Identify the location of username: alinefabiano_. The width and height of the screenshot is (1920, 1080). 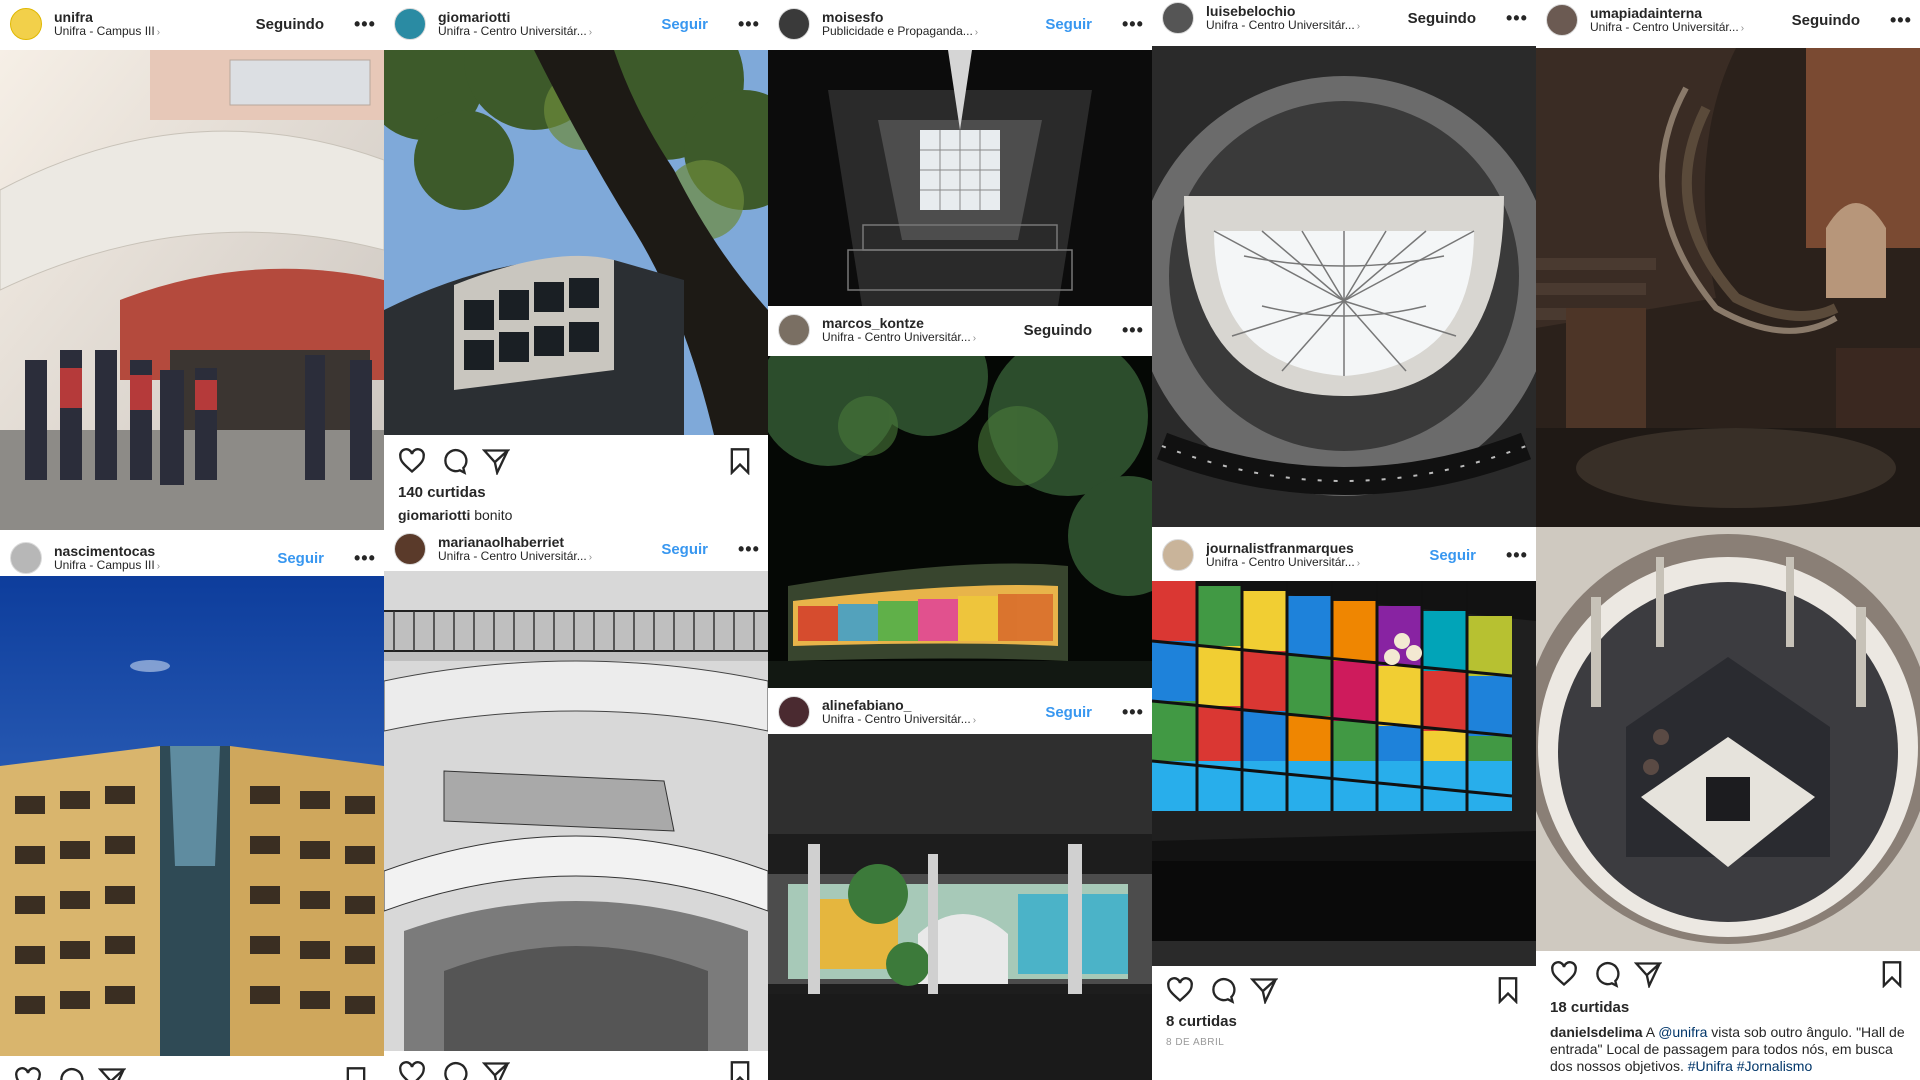
(933, 705).